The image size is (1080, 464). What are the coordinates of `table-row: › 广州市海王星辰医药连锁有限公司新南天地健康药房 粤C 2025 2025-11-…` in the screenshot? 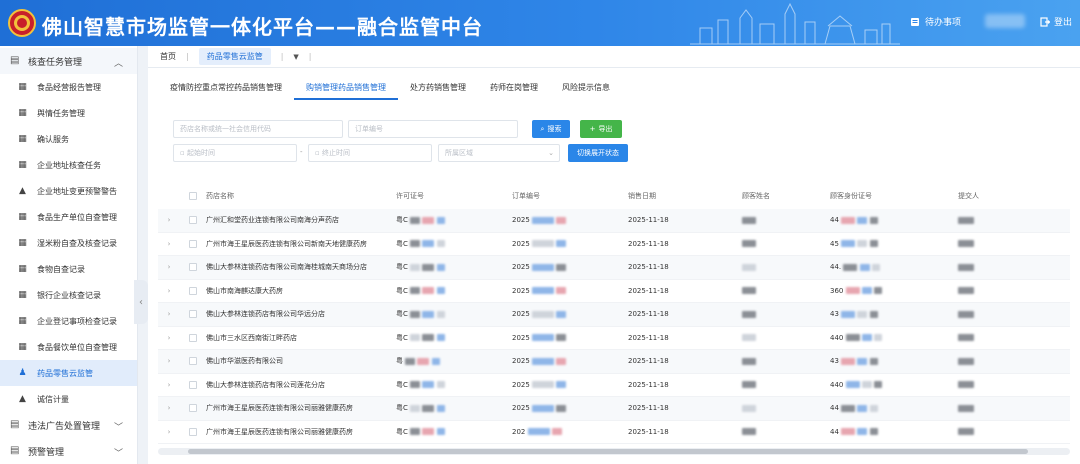 It's located at (614, 244).